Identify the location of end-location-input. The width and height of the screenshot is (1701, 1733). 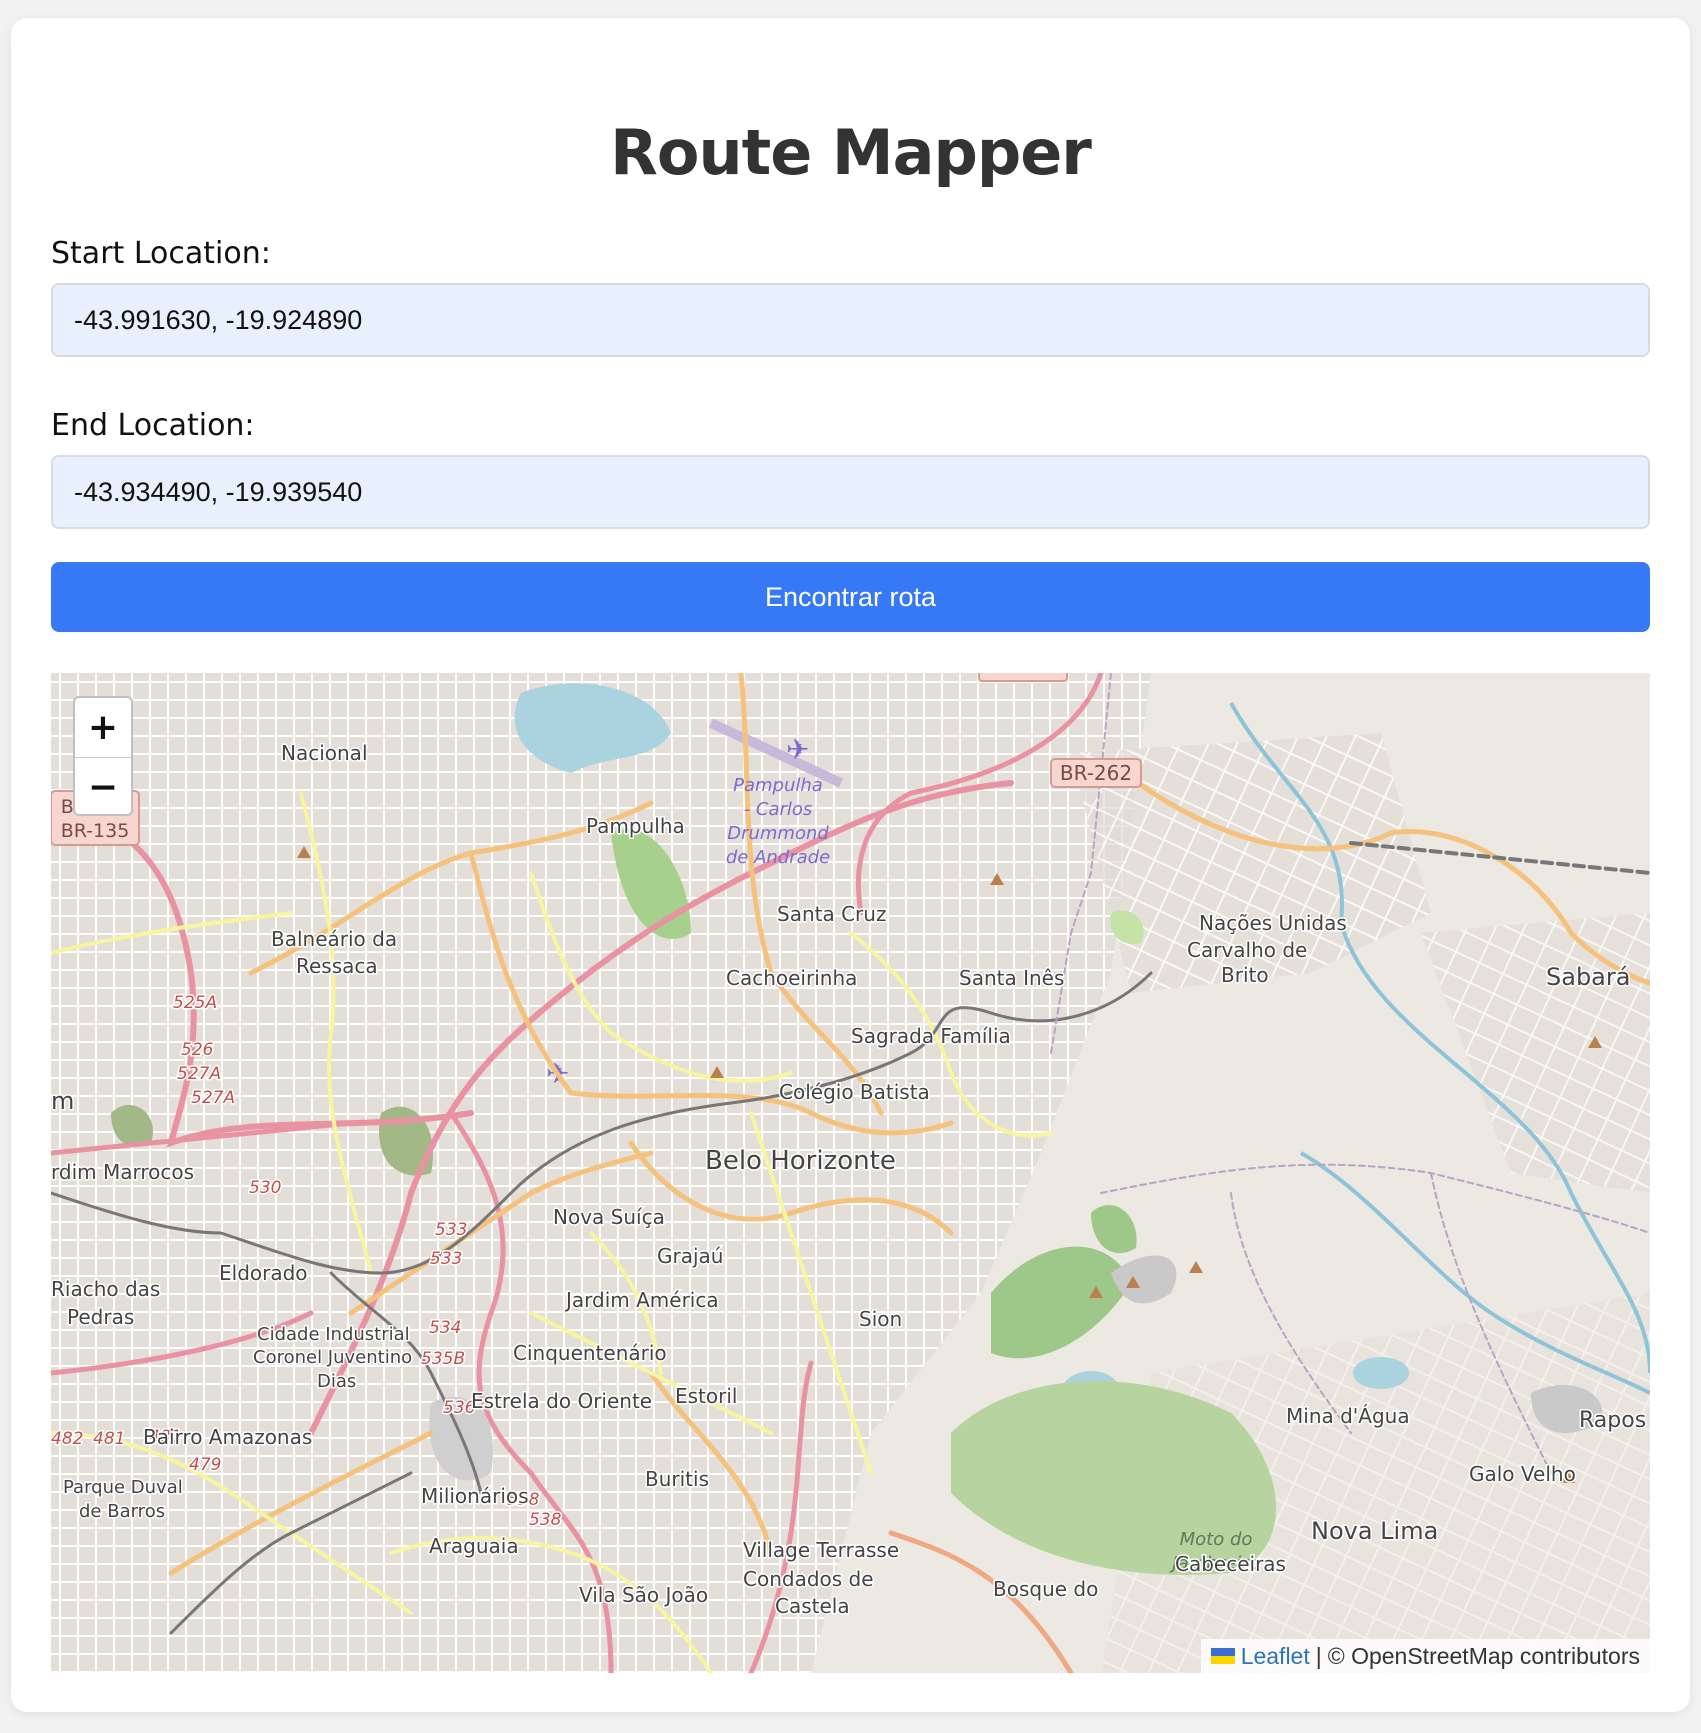
(850, 492).